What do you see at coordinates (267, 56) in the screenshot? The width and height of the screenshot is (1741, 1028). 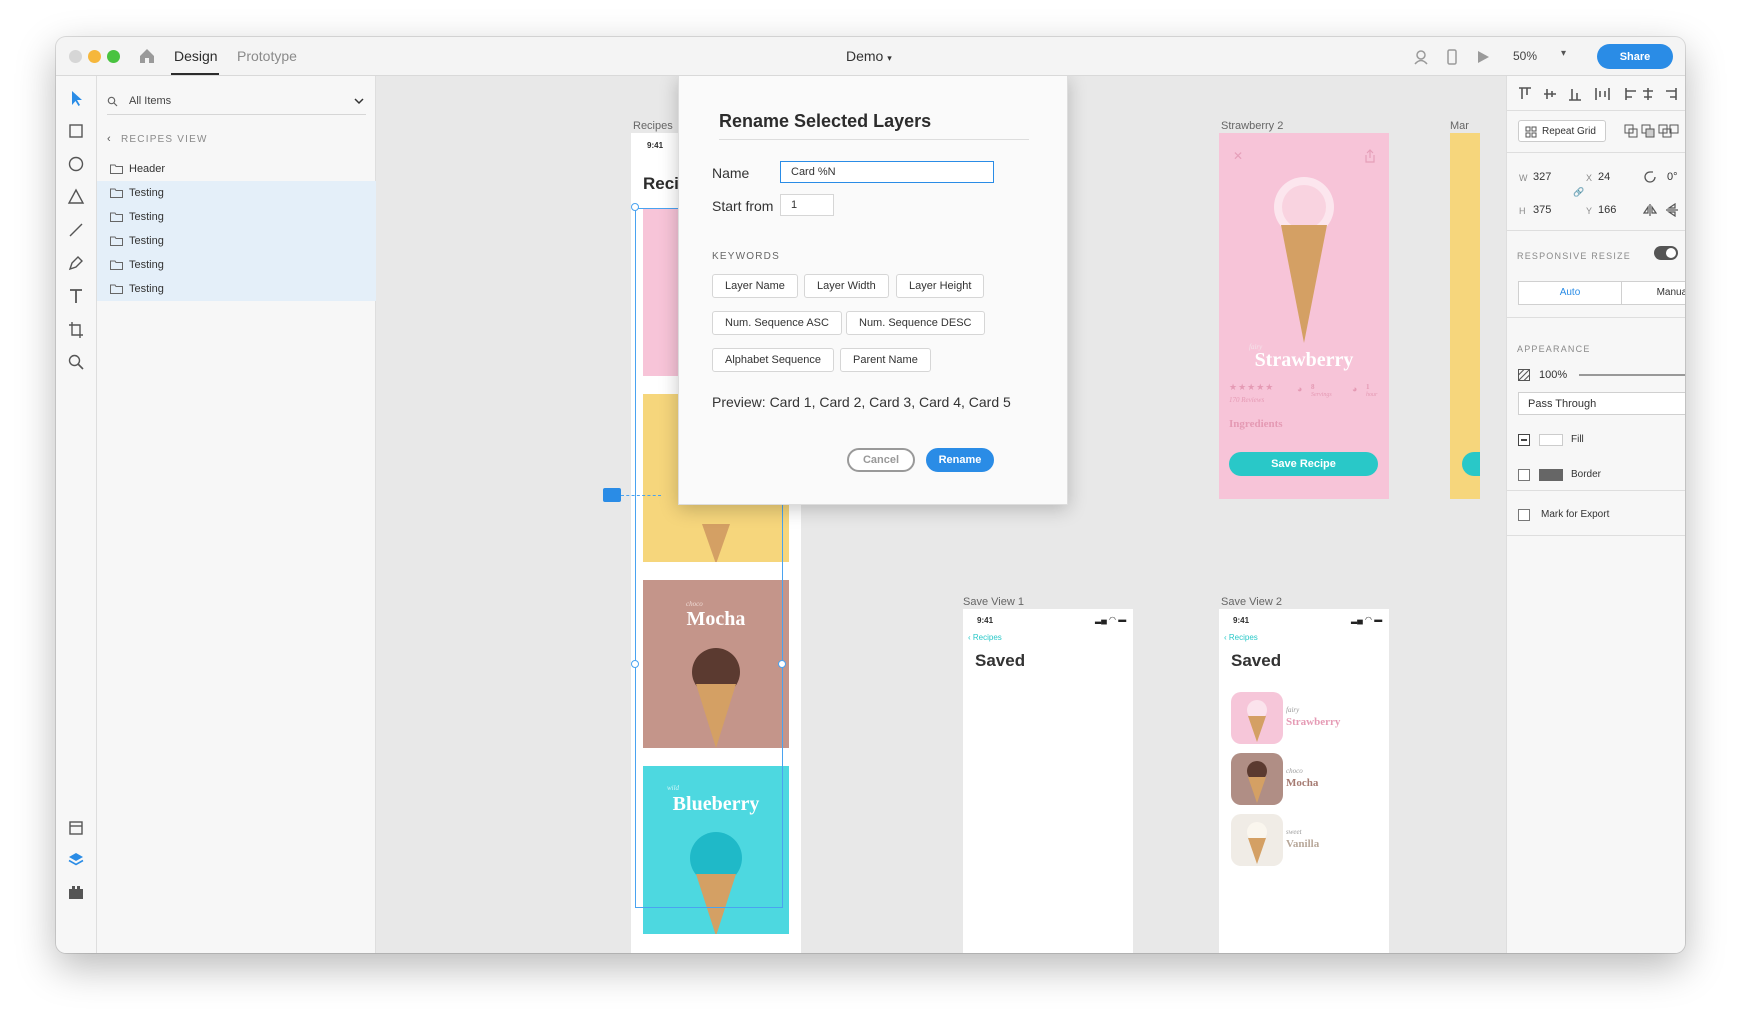 I see `tab-prototype: Prototype` at bounding box center [267, 56].